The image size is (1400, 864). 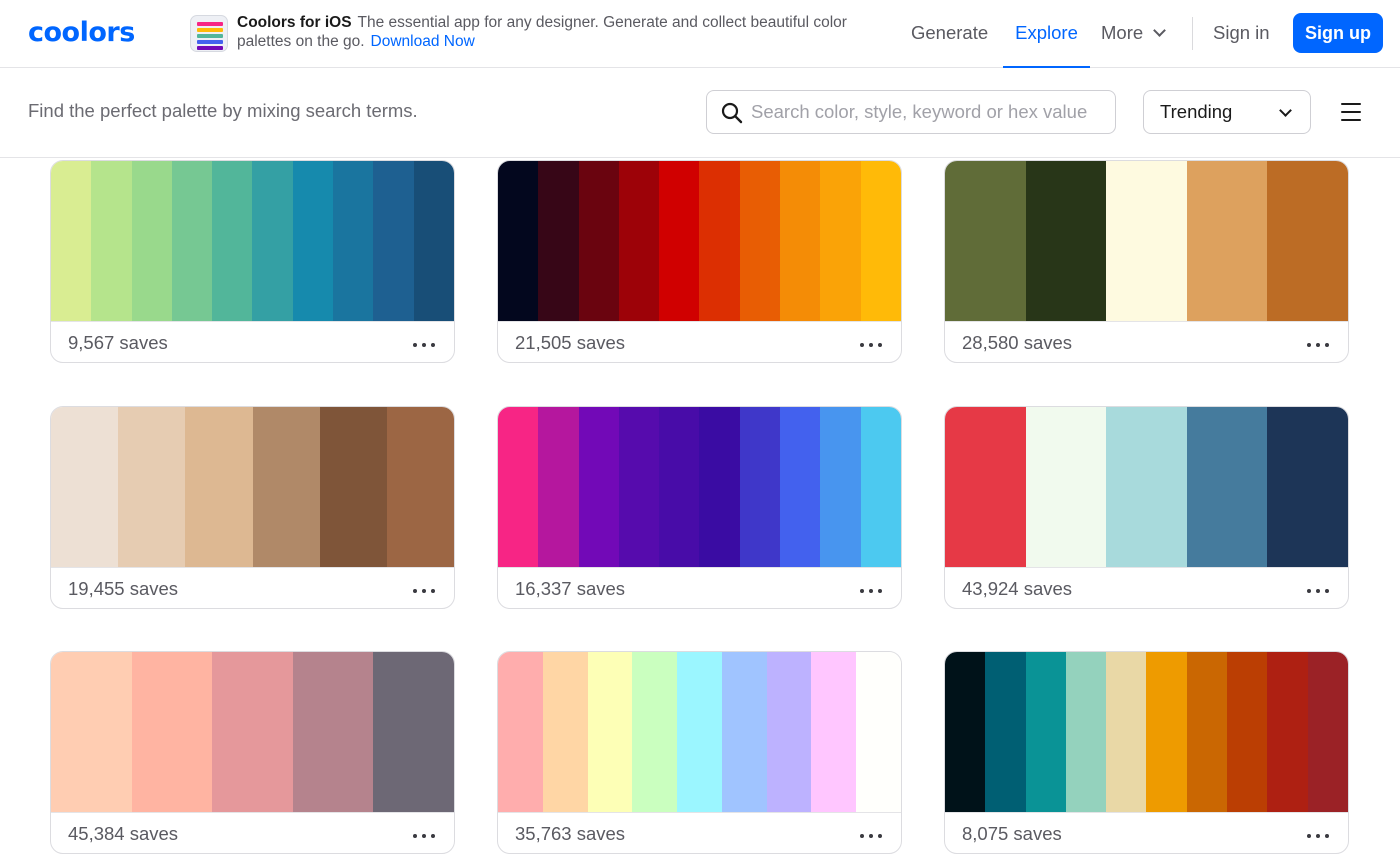 I want to click on nav-generate: Generate, so click(x=949, y=34).